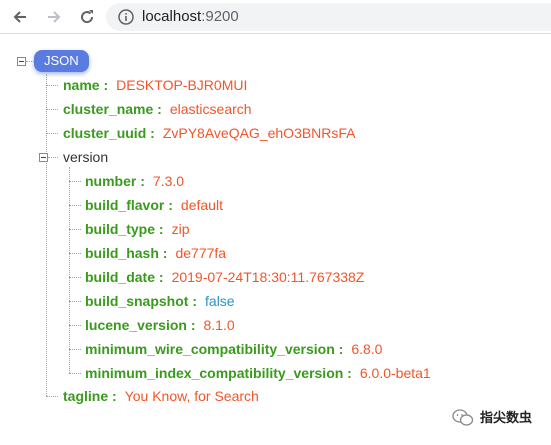 This screenshot has width=551, height=445. I want to click on field-value: de777fa, so click(201, 253).